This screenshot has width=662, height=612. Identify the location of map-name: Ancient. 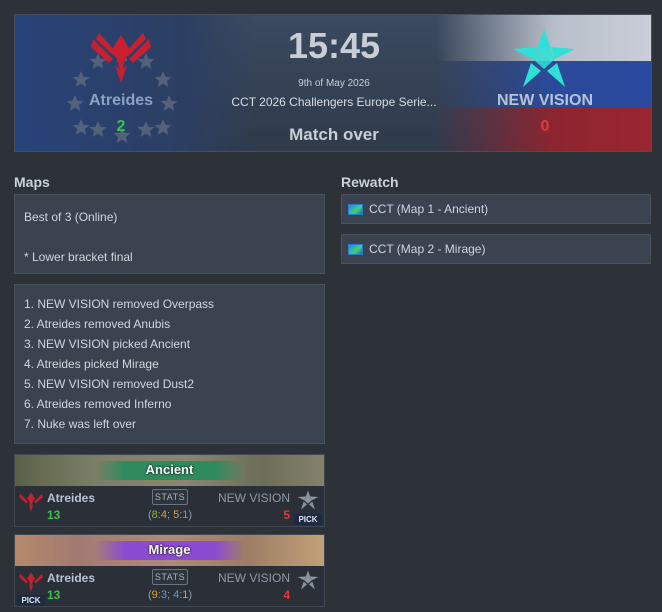
(169, 469).